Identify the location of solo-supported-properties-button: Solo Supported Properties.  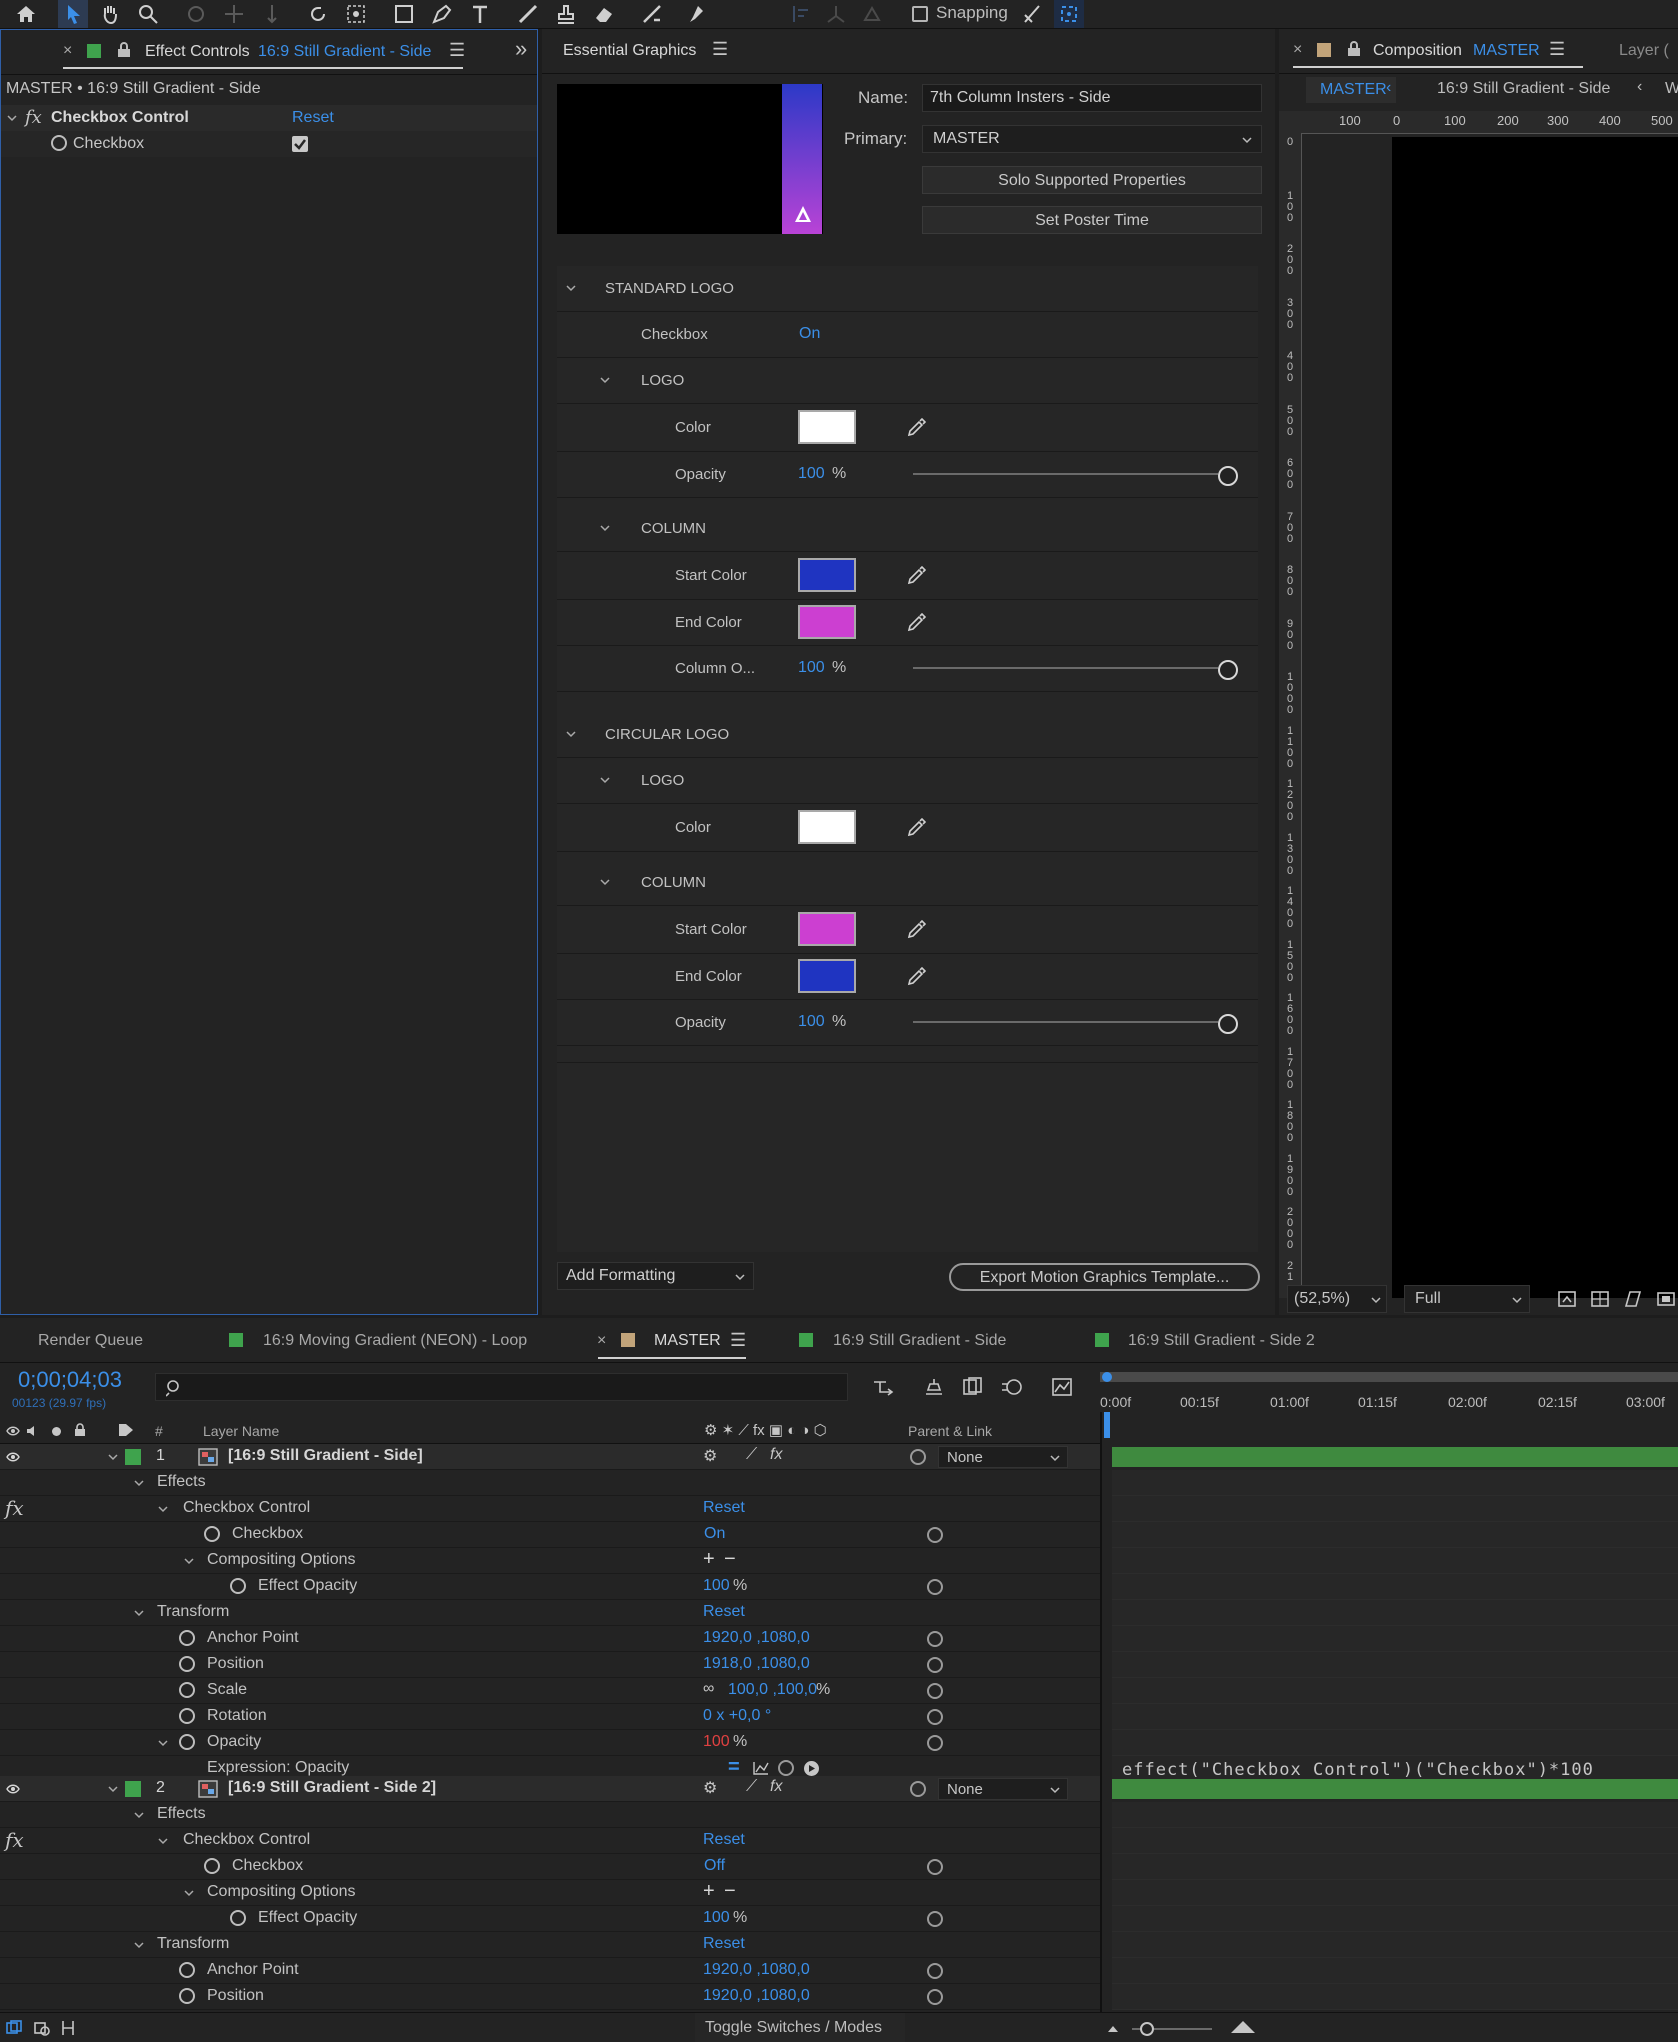
(1092, 180).